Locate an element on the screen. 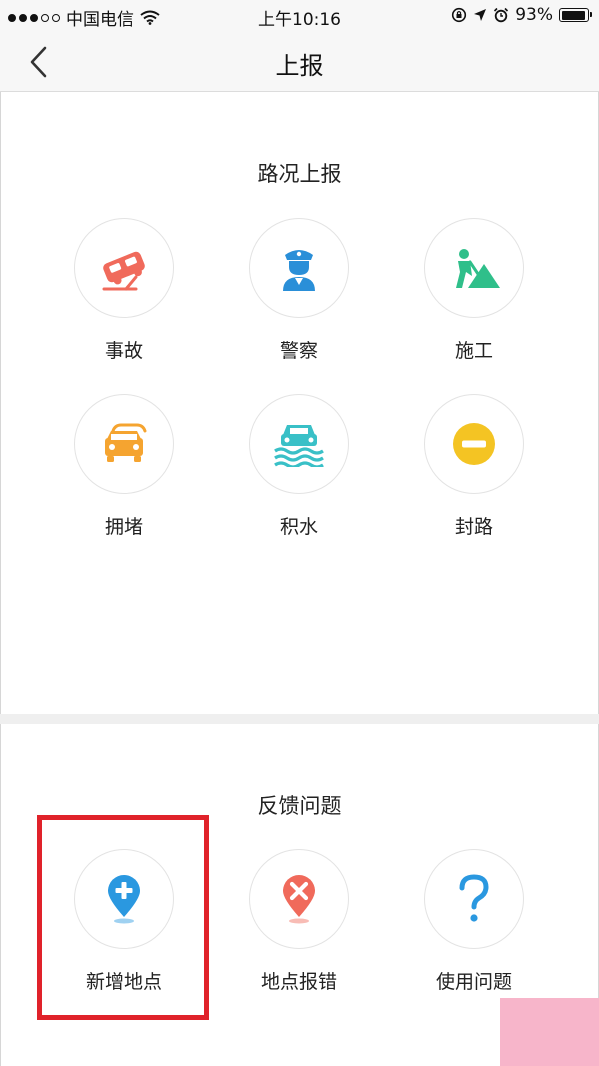 The height and width of the screenshot is (1066, 599). police-label: 警察 is located at coordinates (298, 351).